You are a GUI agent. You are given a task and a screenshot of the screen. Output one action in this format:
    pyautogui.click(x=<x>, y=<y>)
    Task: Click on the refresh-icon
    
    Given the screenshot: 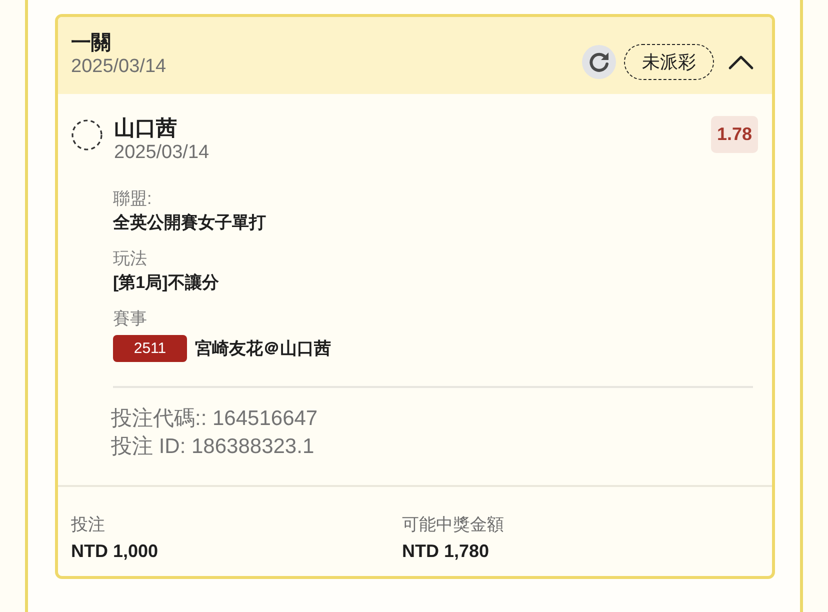 What is the action you would take?
    pyautogui.click(x=599, y=62)
    